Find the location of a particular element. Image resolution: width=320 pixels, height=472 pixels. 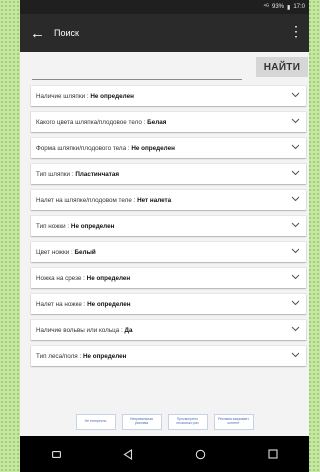

filter-value: Пластинчатая is located at coordinates (97, 174).